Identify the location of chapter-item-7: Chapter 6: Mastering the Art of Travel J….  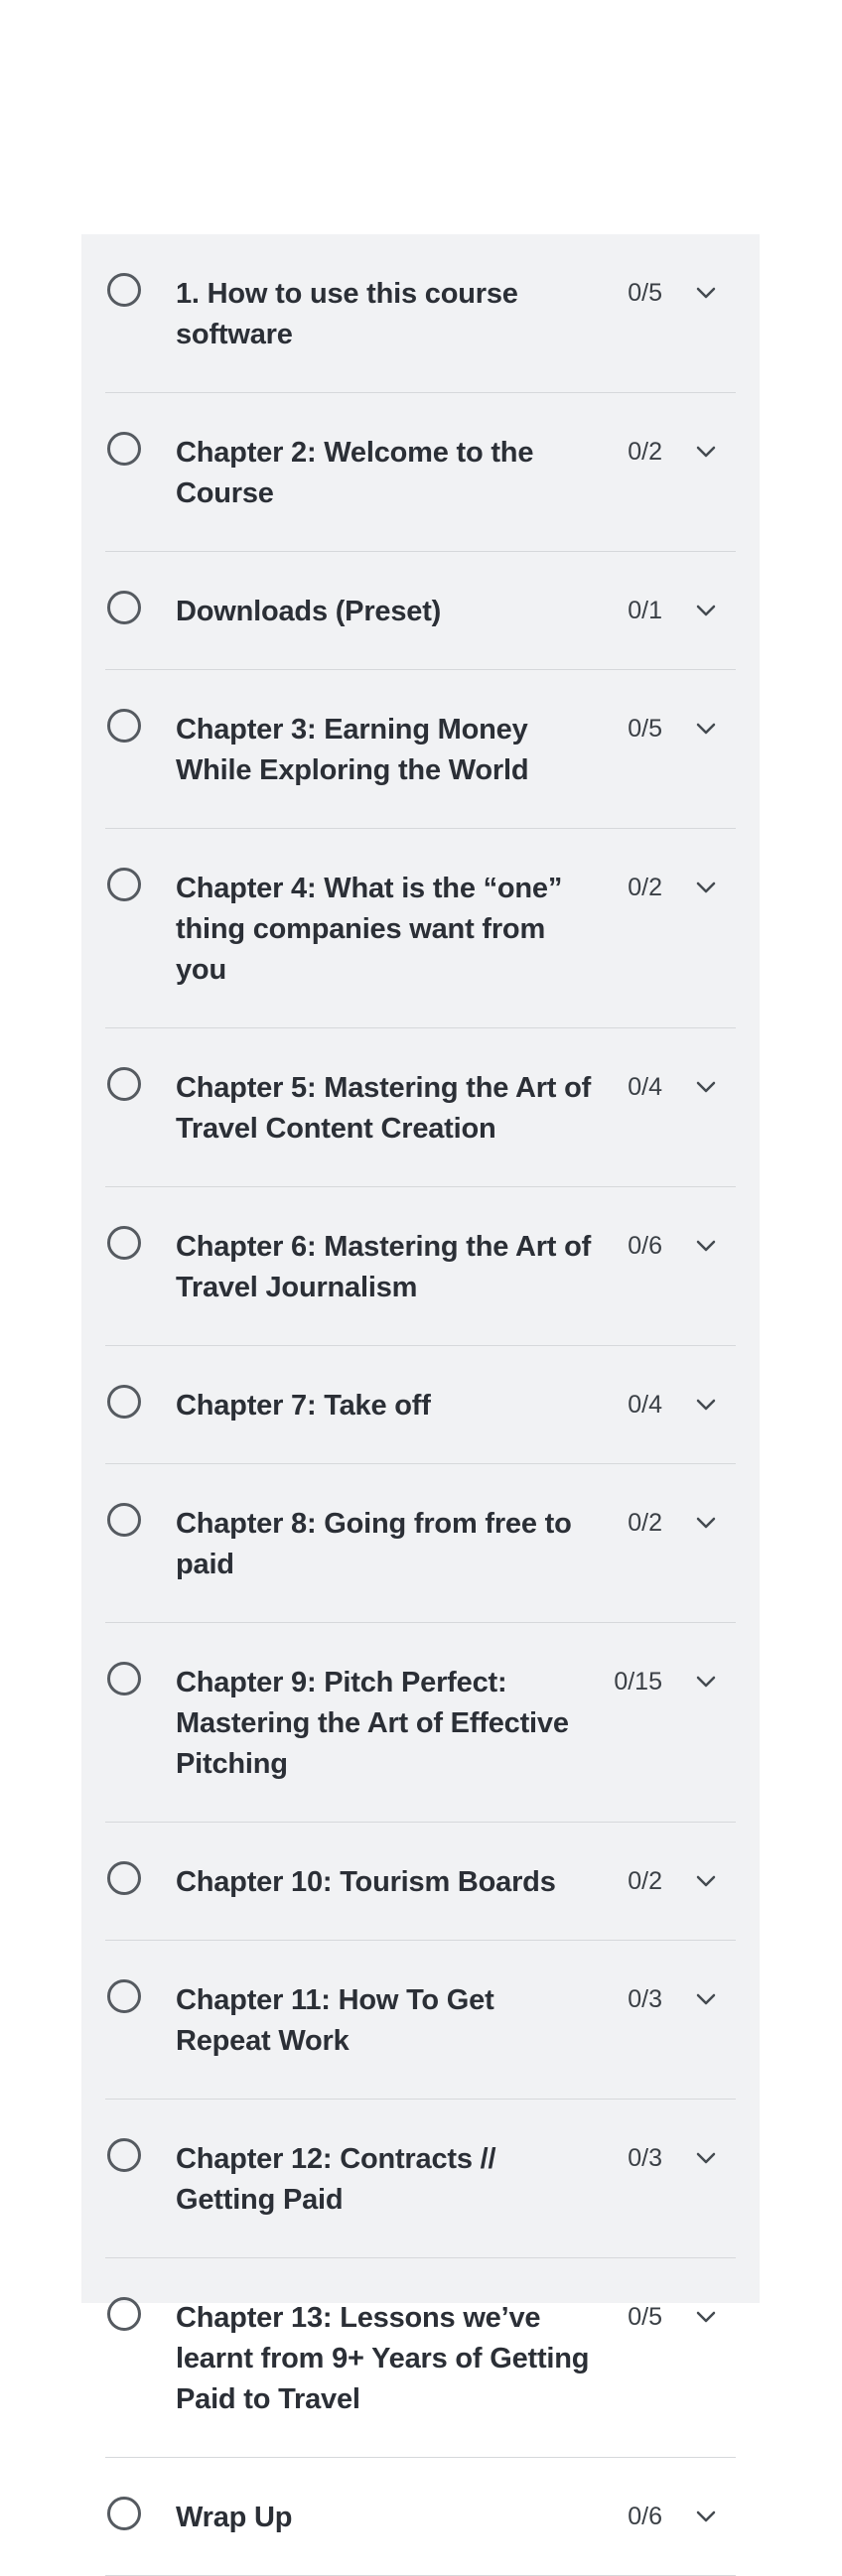
(420, 1266).